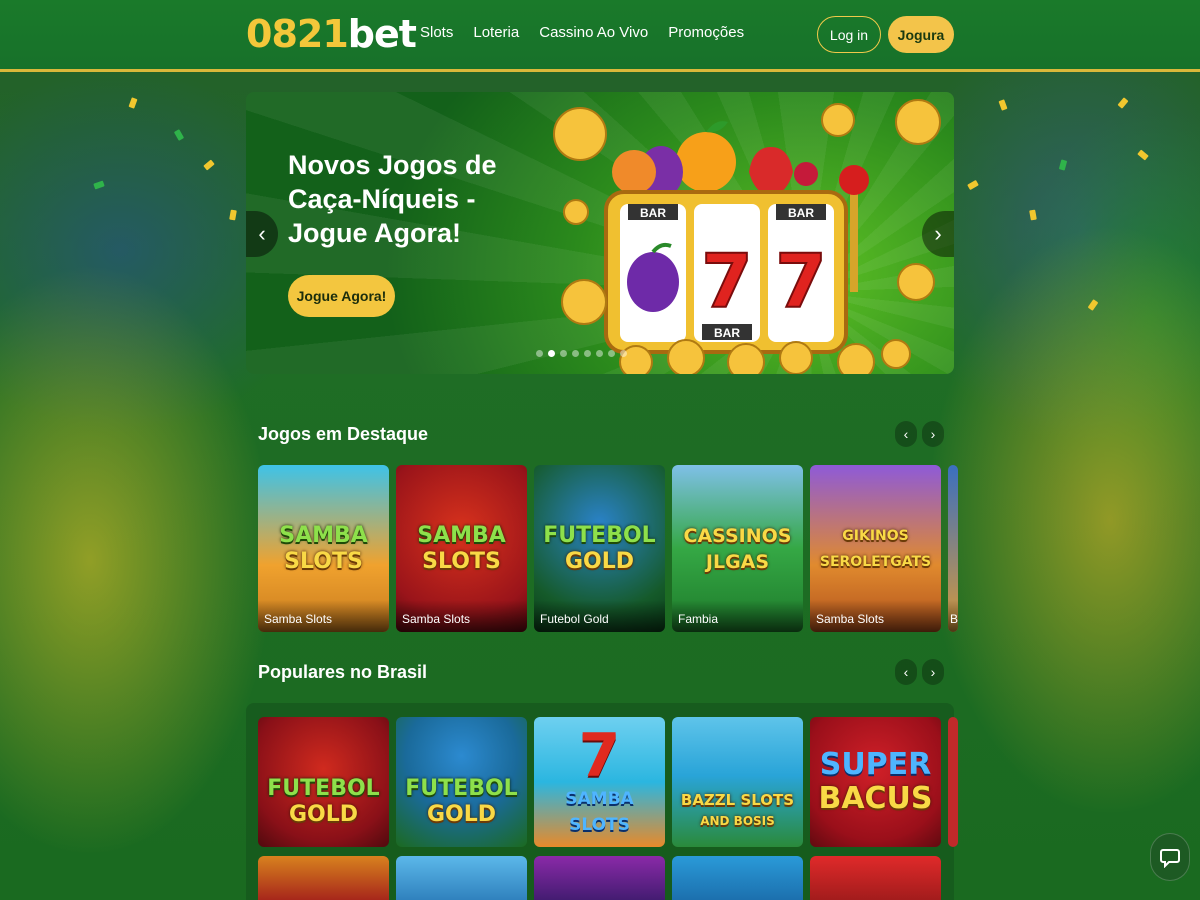  I want to click on nav-item-slots: Slots, so click(436, 32).